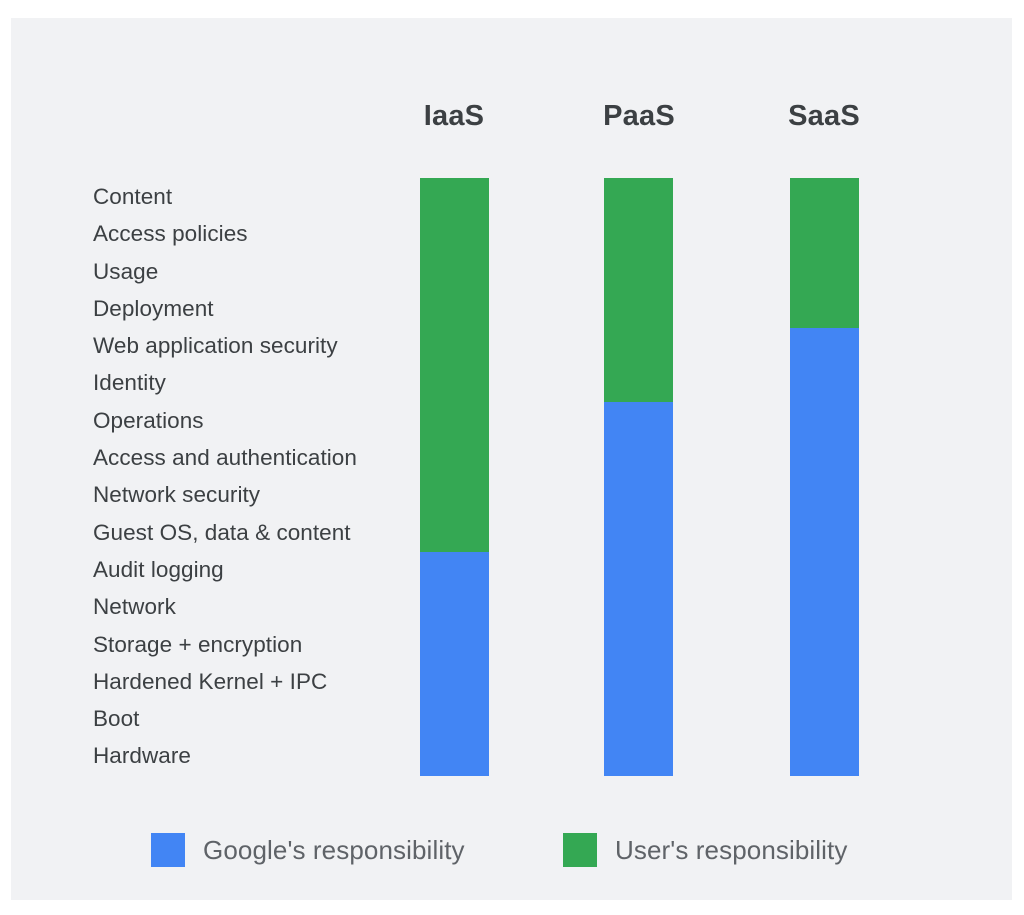  Describe the element at coordinates (210, 681) in the screenshot. I see `row-label: Hardened Kernel + IPC` at that location.